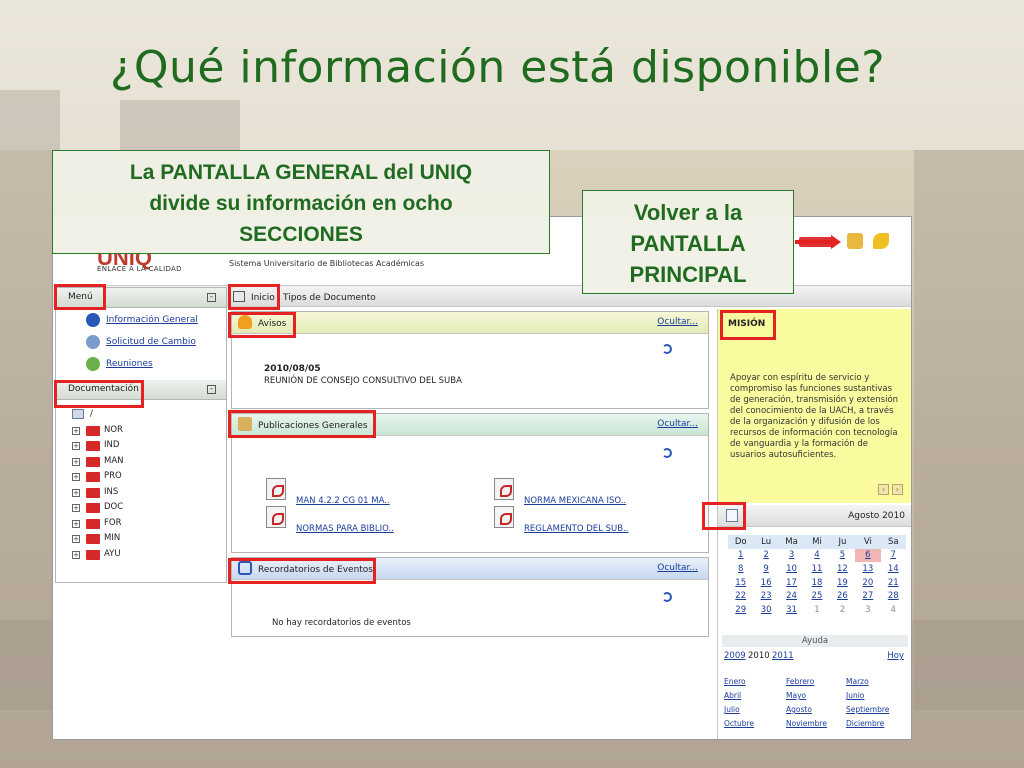  Describe the element at coordinates (147, 525) in the screenshot. I see `tree-folder-for: + FOR` at that location.